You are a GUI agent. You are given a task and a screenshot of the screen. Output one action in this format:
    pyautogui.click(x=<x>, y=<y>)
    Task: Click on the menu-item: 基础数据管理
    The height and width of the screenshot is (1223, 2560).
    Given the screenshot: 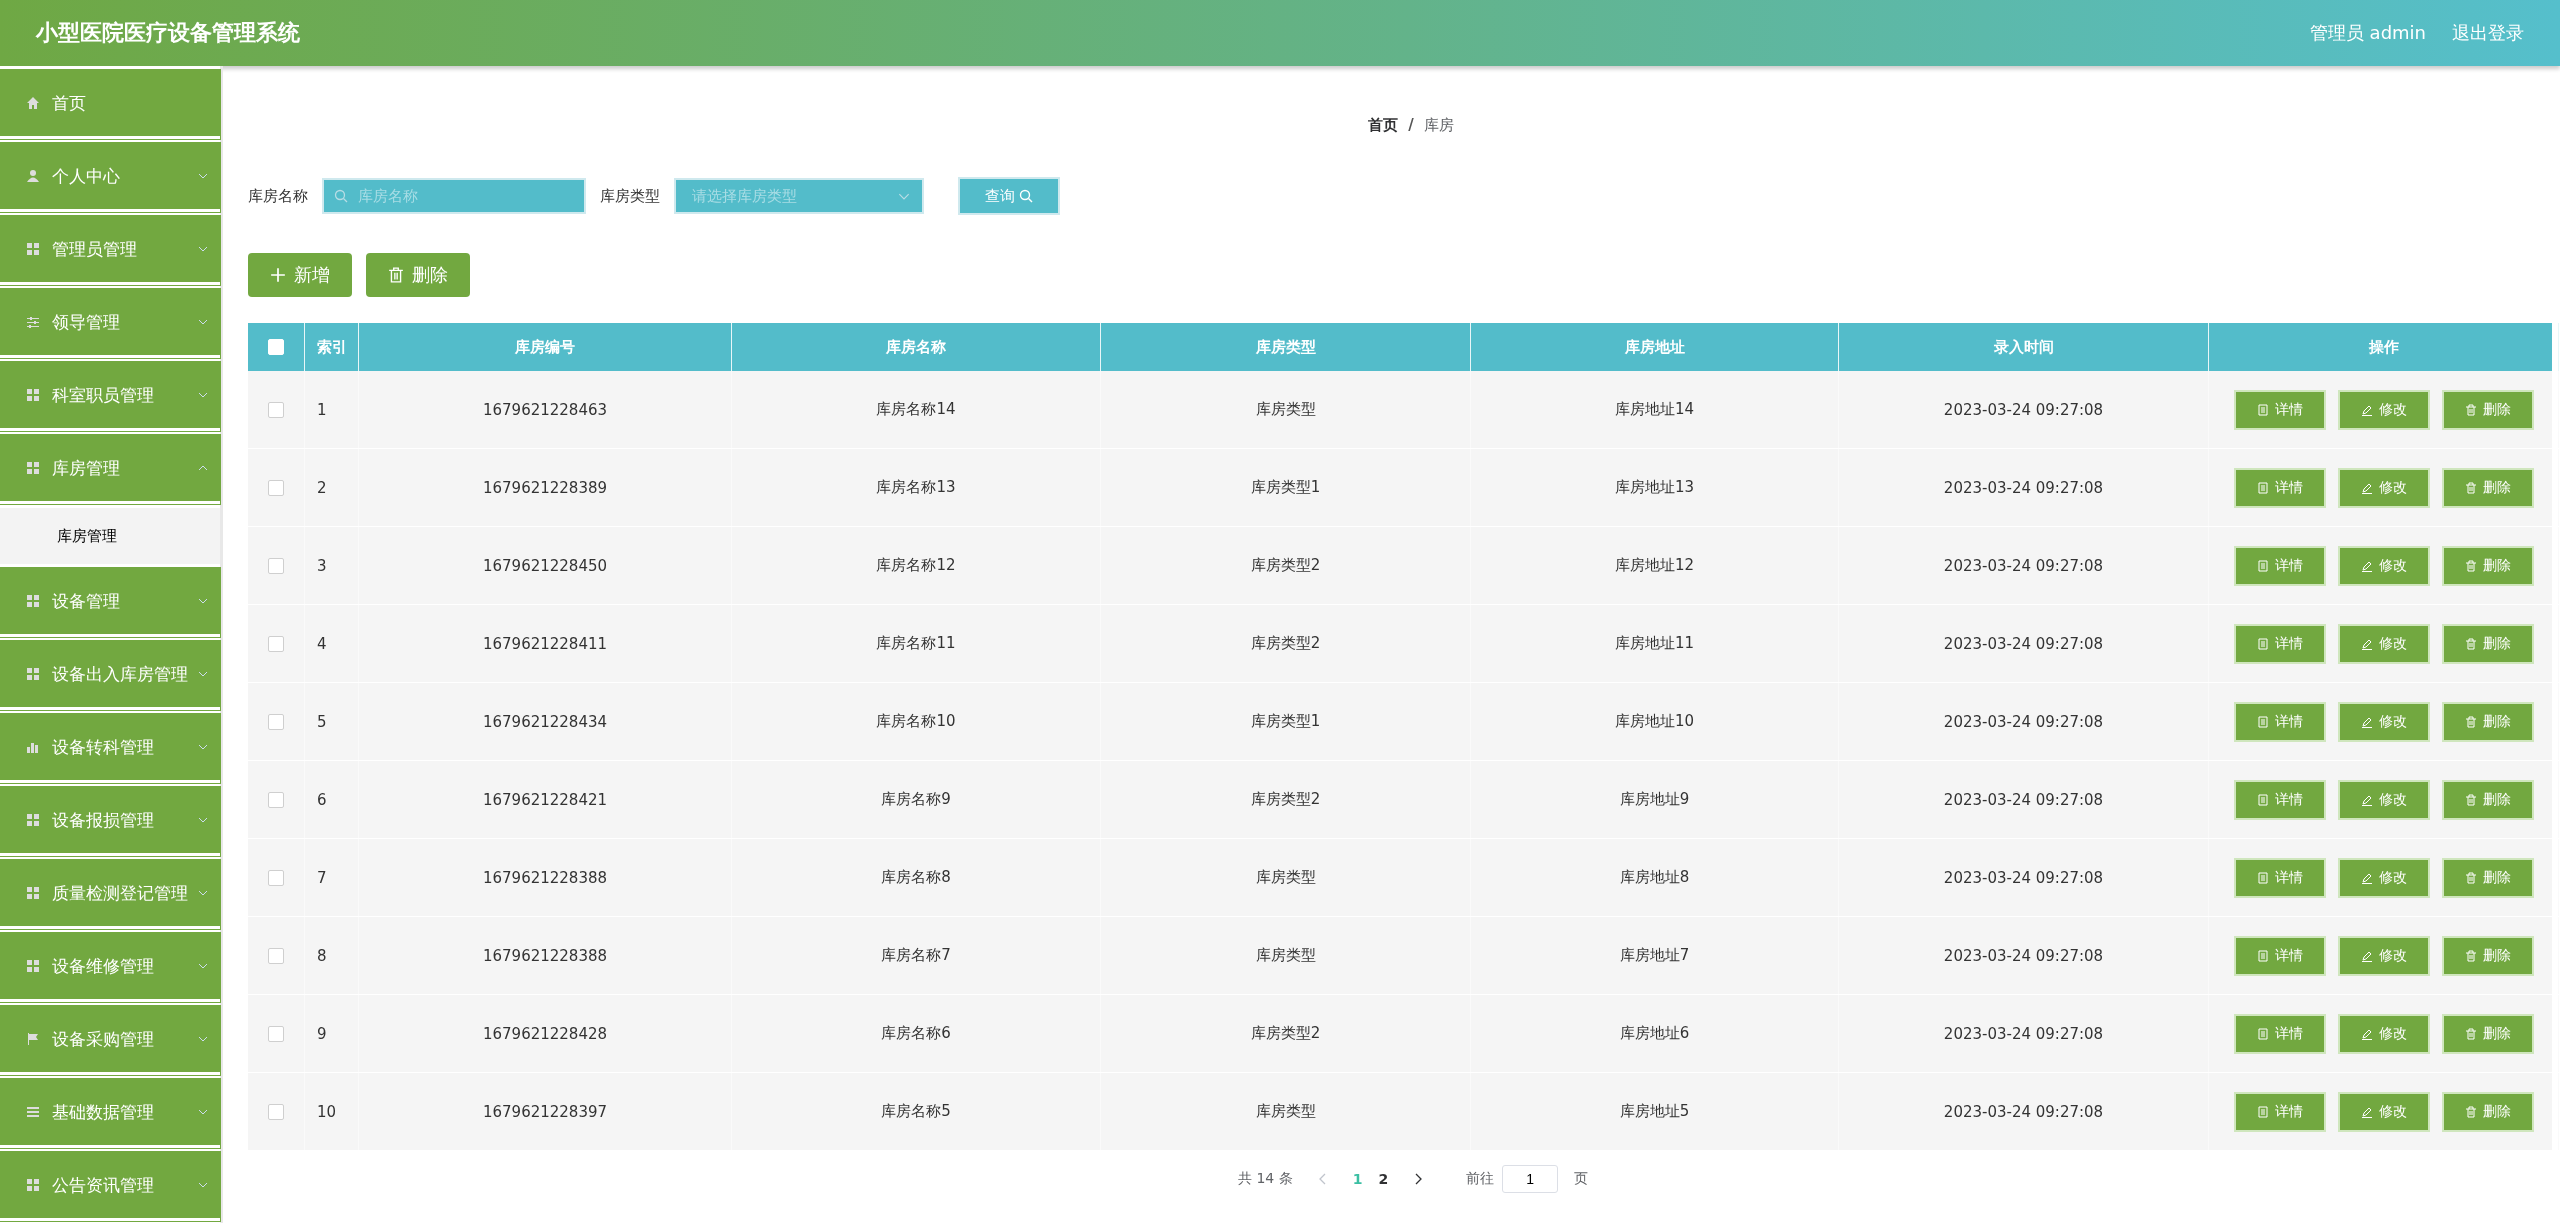 What is the action you would take?
    pyautogui.click(x=110, y=1113)
    